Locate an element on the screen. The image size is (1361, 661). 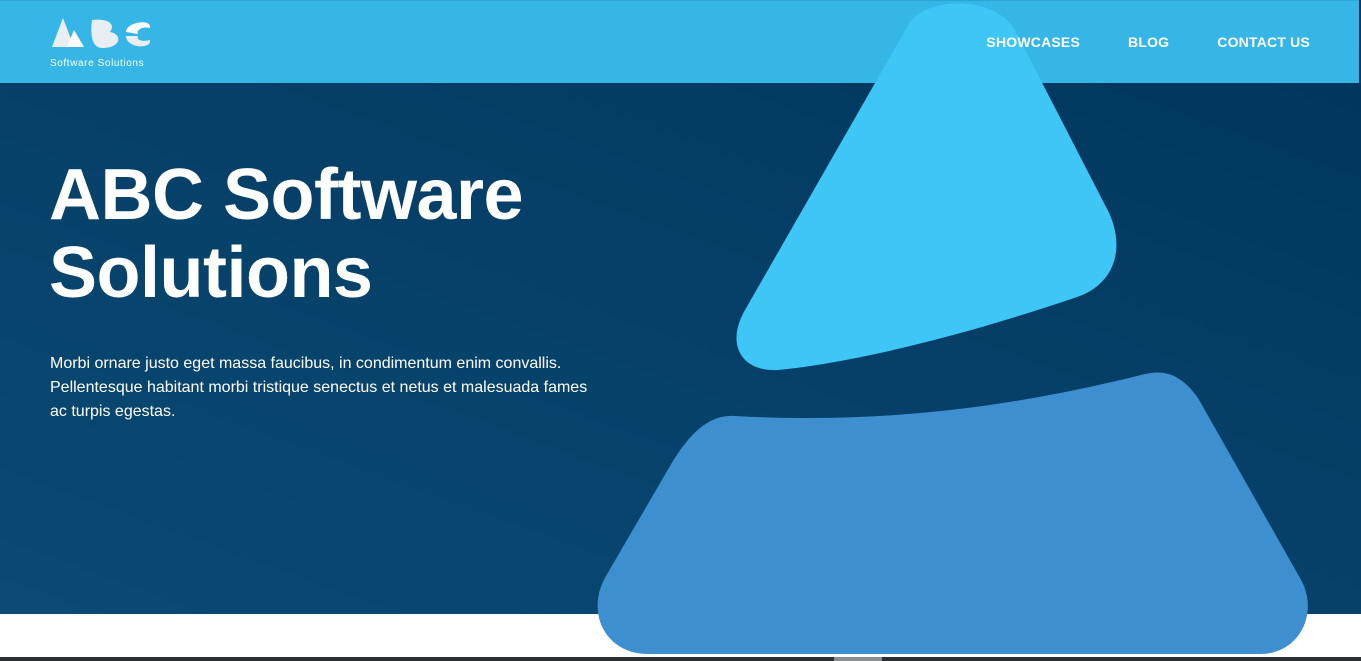
bottom-scrollbar-thumb is located at coordinates (858, 659).